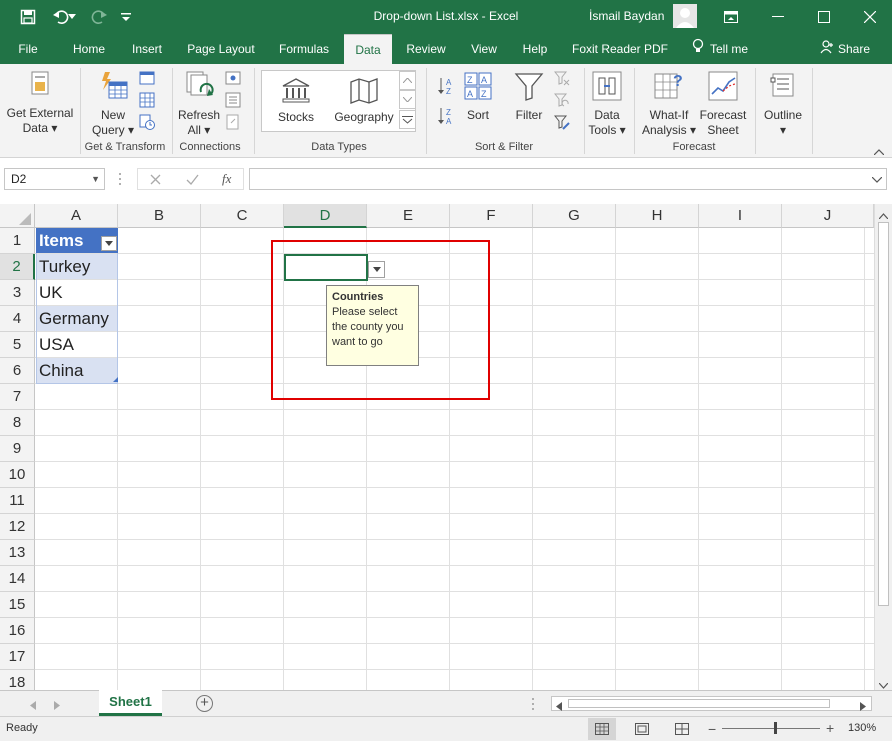 This screenshot has width=892, height=741. Describe the element at coordinates (296, 101) in the screenshot. I see `stocks-button: Stocks` at that location.